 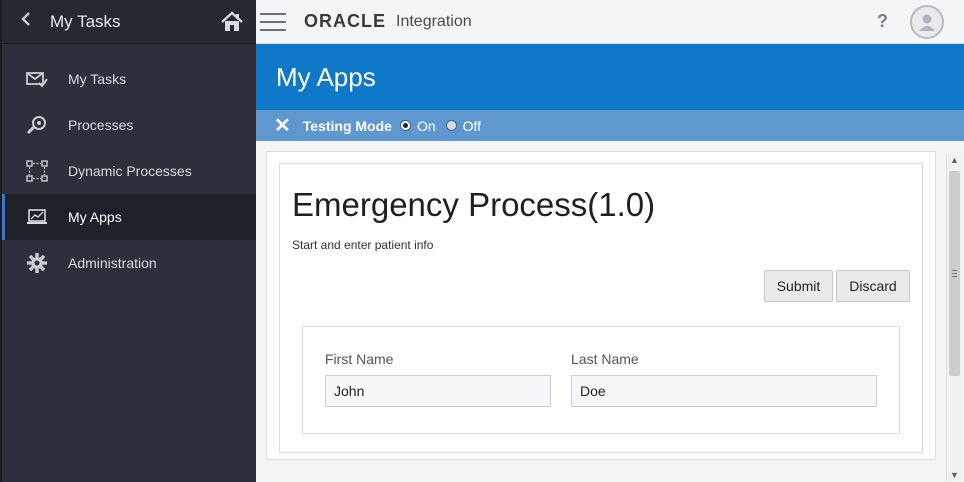 What do you see at coordinates (605, 359) in the screenshot?
I see `last-name-label: Last Name` at bounding box center [605, 359].